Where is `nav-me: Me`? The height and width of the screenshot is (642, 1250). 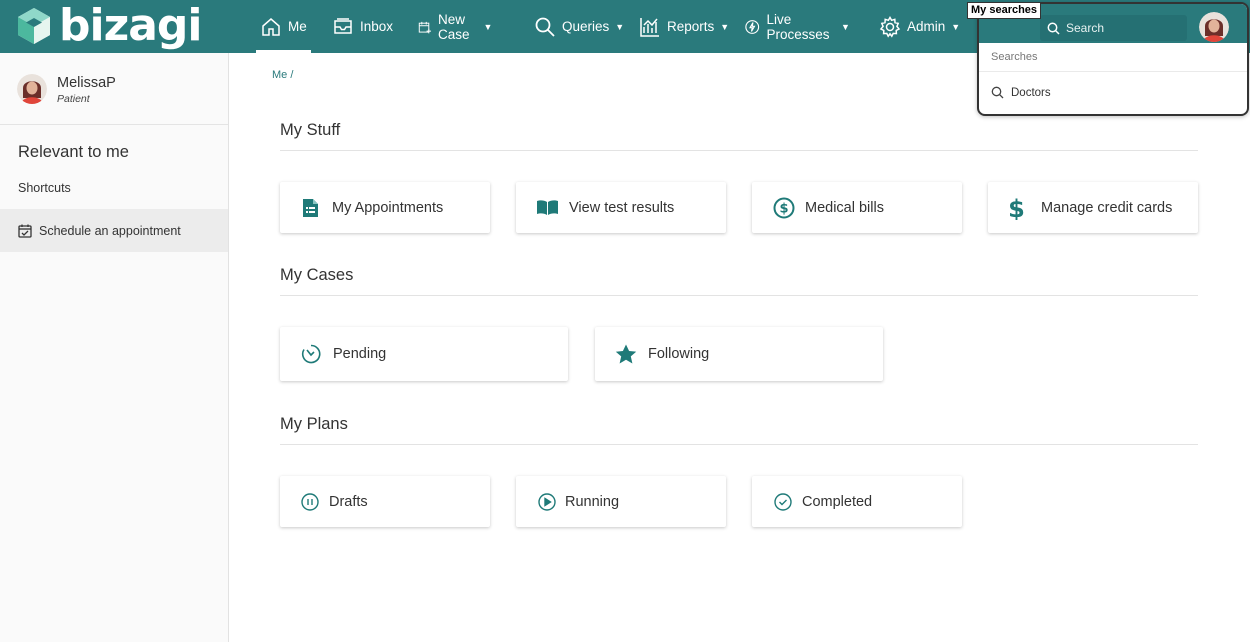
nav-me: Me is located at coordinates (283, 26).